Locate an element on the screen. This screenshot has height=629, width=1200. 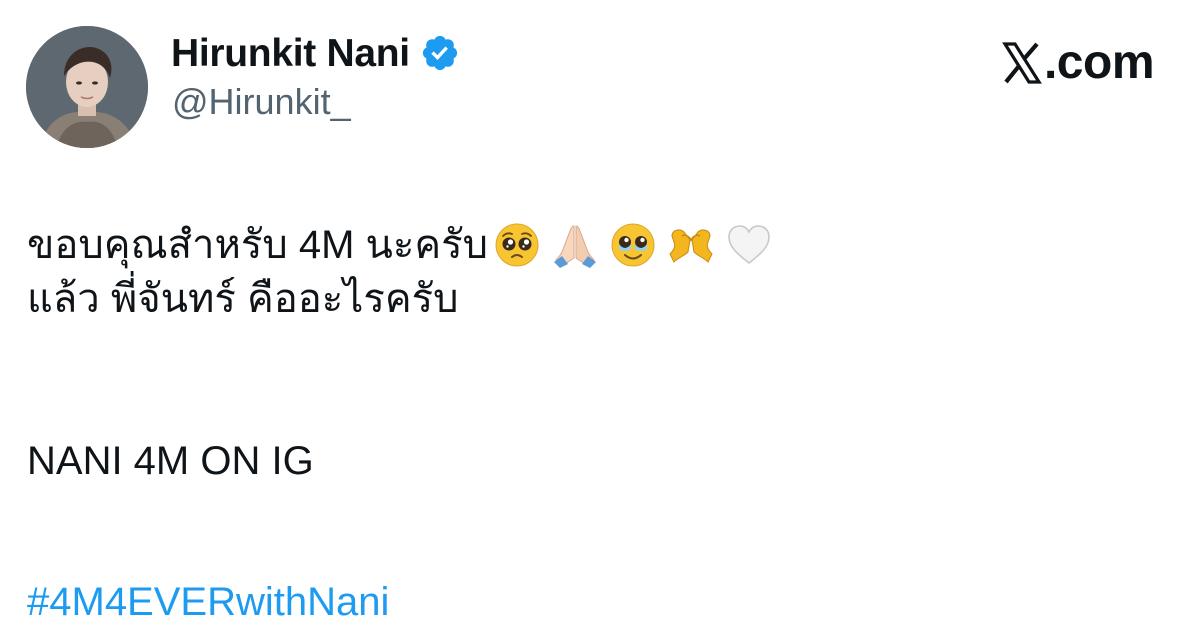
folded-hands-icon is located at coordinates (575, 246).